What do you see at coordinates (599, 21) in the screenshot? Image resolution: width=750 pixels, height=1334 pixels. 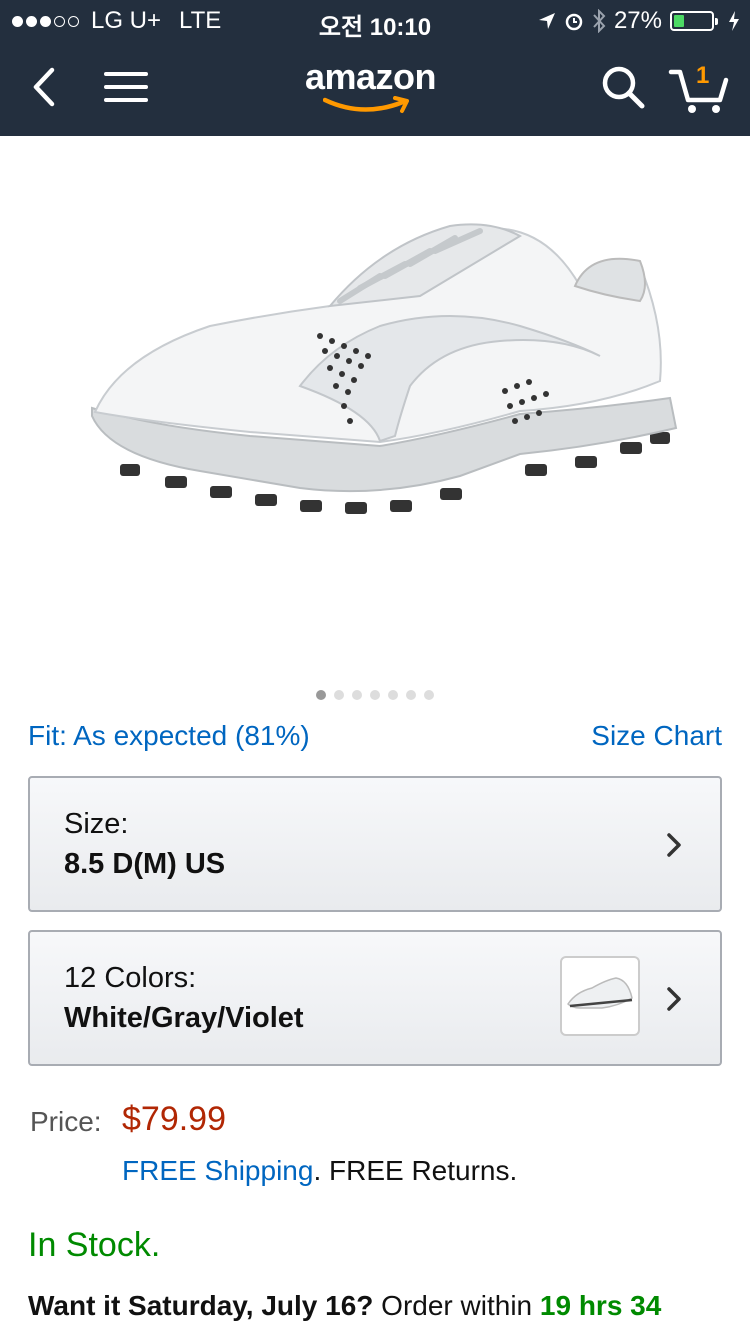 I see `bluetooth-icon` at bounding box center [599, 21].